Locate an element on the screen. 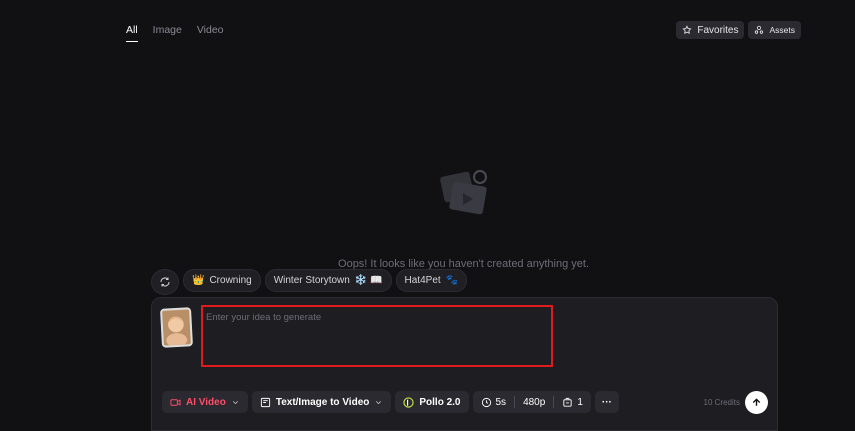 The height and width of the screenshot is (431, 855). output-count-setting: 1 is located at coordinates (572, 402).